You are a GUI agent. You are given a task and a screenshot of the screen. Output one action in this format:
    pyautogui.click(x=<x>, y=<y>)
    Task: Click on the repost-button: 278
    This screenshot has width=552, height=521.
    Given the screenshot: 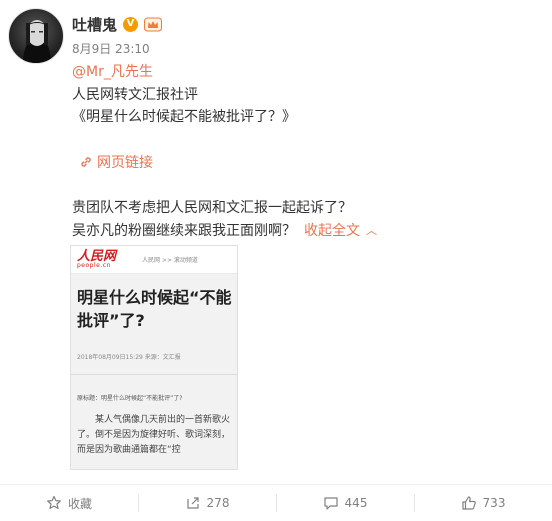 What is the action you would take?
    pyautogui.click(x=207, y=503)
    